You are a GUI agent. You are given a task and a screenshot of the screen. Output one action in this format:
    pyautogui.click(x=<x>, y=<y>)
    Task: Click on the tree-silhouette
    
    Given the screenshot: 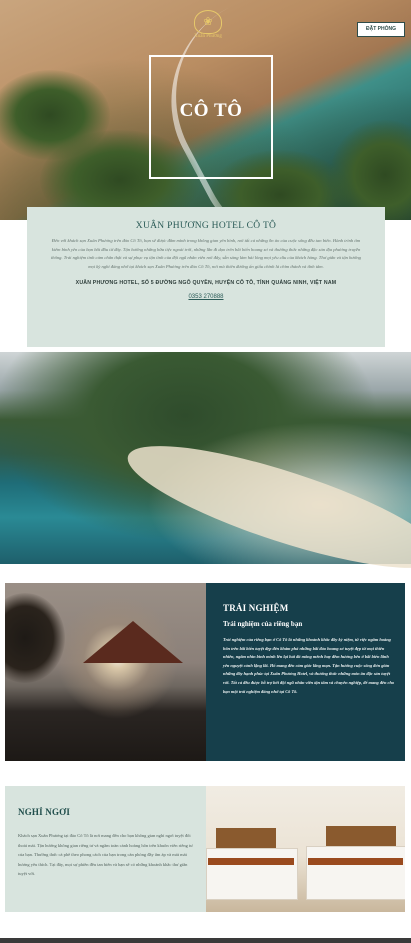 What is the action you would take?
    pyautogui.click(x=35, y=638)
    